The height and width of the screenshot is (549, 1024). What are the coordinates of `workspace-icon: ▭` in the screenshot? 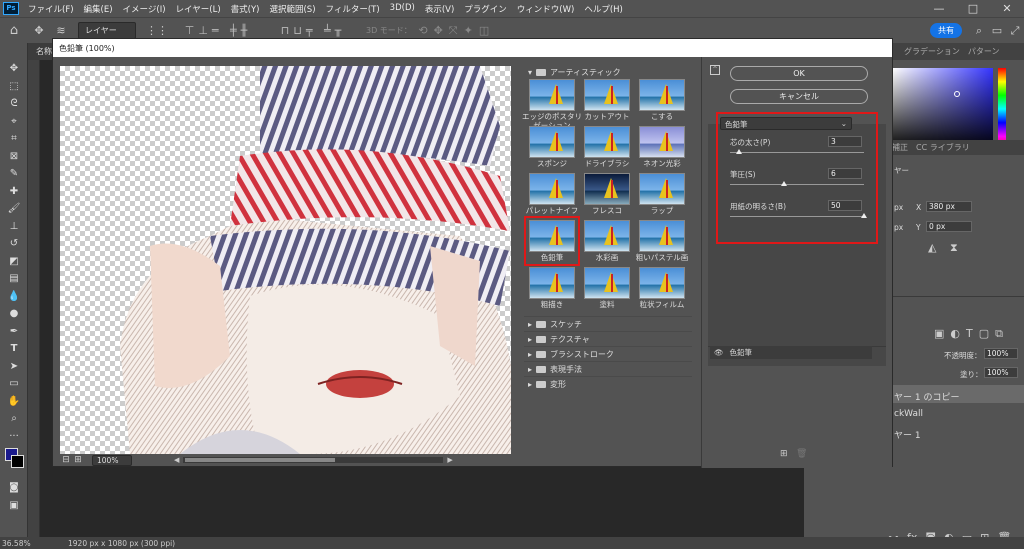 It's located at (997, 30).